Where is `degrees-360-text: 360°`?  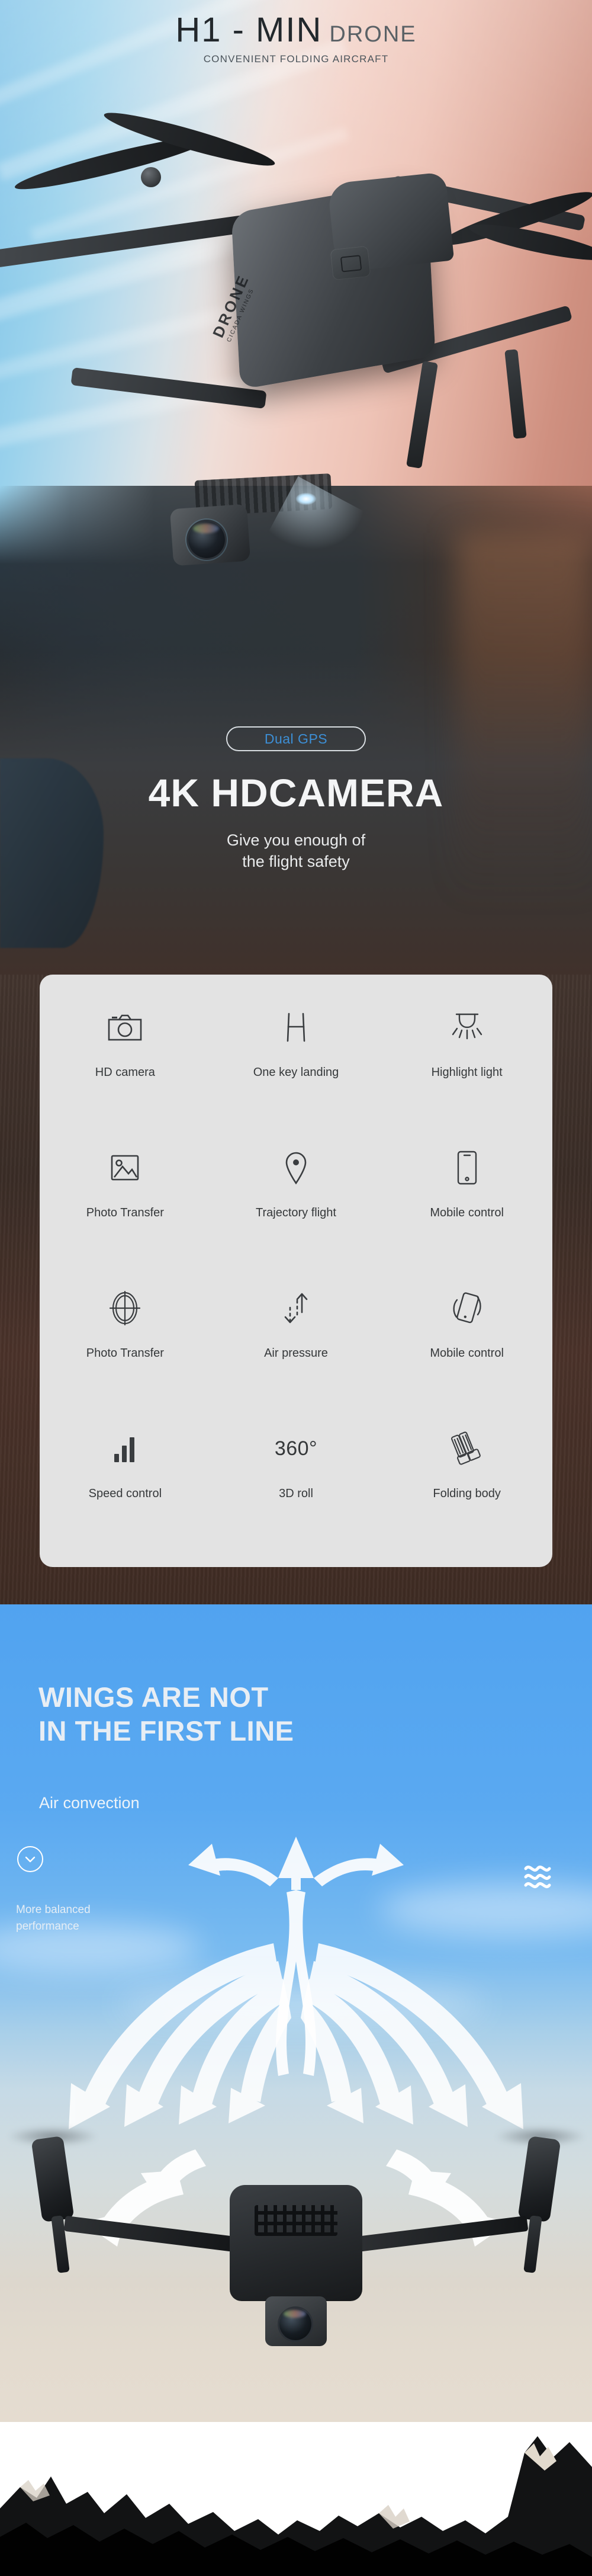
degrees-360-text: 360° is located at coordinates (296, 1448).